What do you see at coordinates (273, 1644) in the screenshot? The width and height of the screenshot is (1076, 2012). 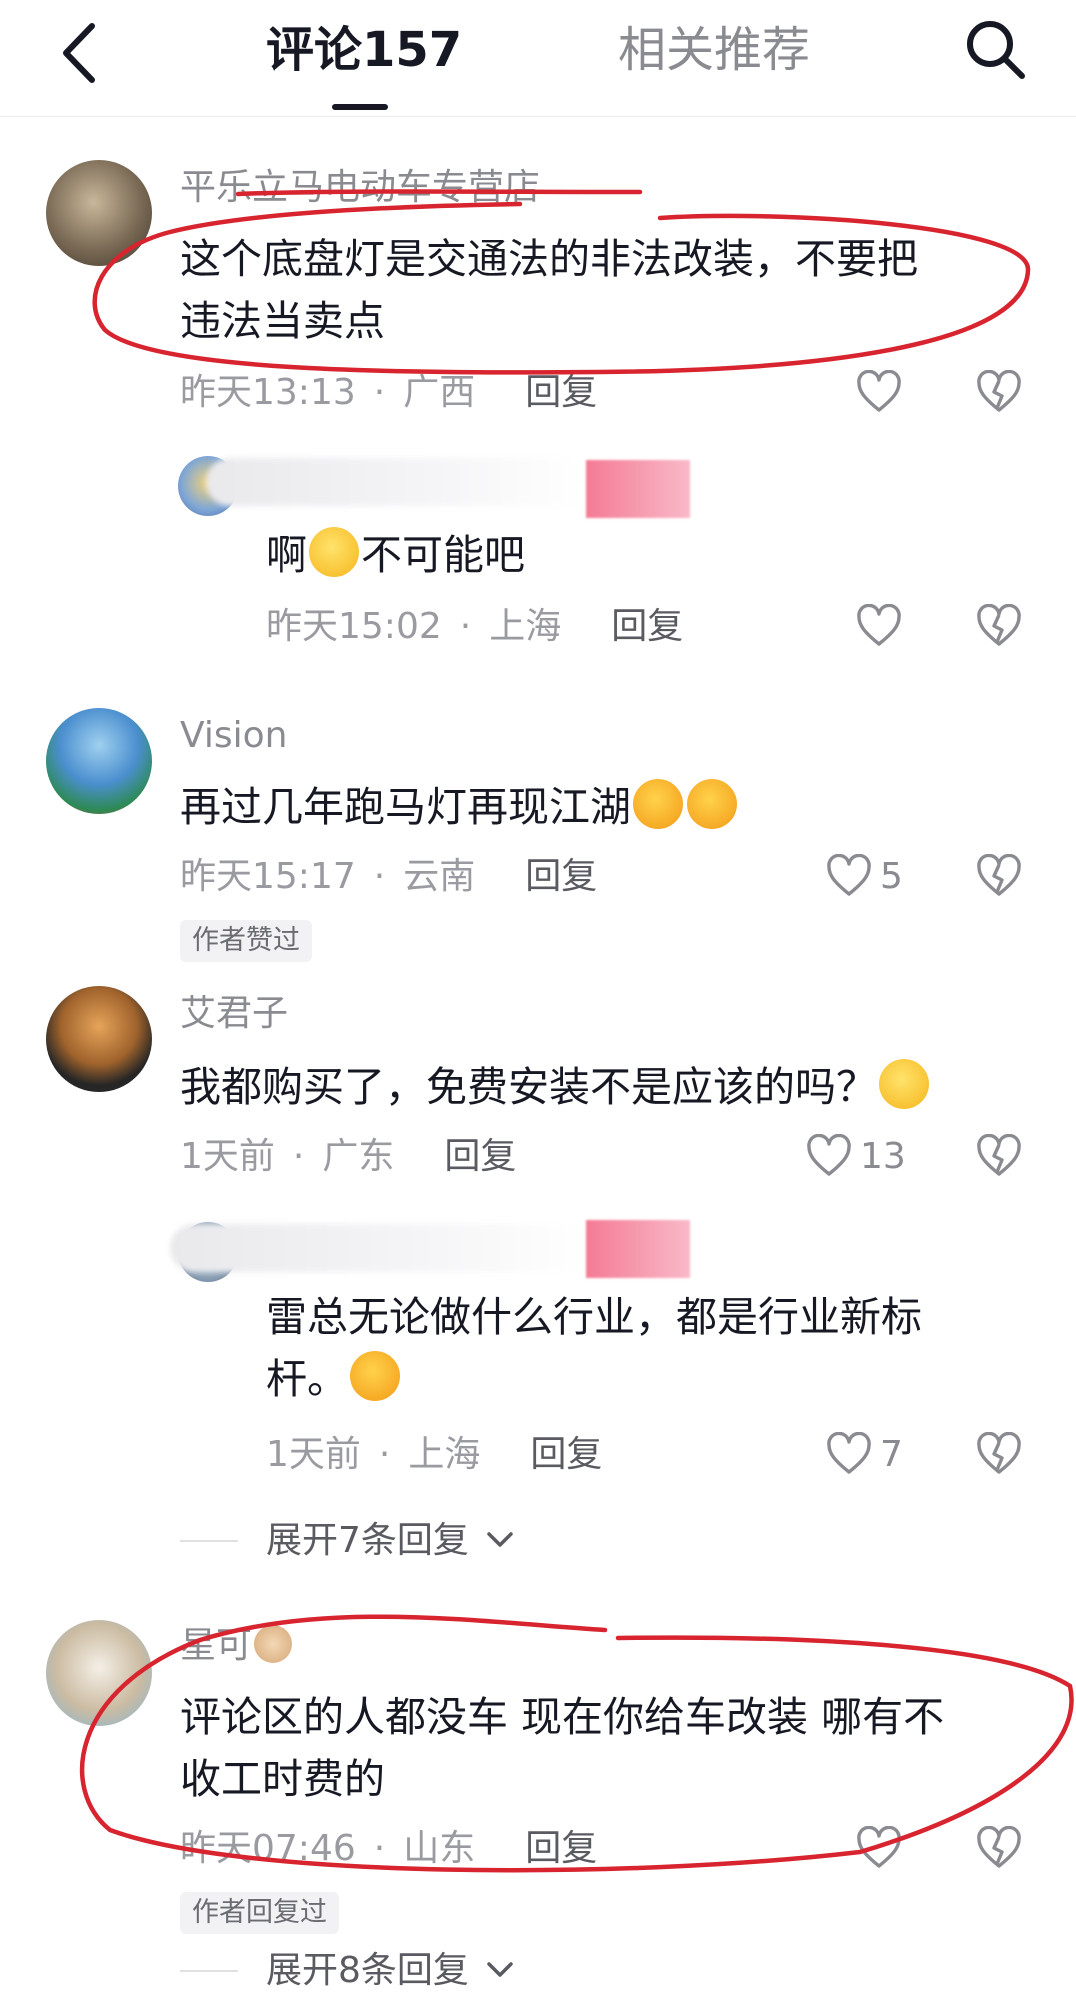 I see `teddy-bear-icon` at bounding box center [273, 1644].